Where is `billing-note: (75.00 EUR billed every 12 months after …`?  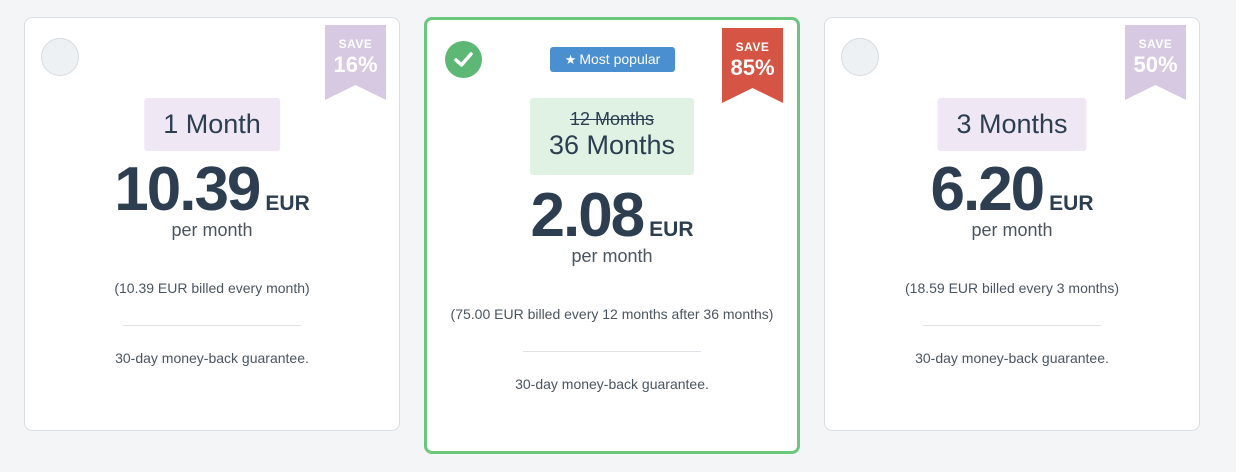
billing-note: (75.00 EUR billed every 12 months after … is located at coordinates (612, 314).